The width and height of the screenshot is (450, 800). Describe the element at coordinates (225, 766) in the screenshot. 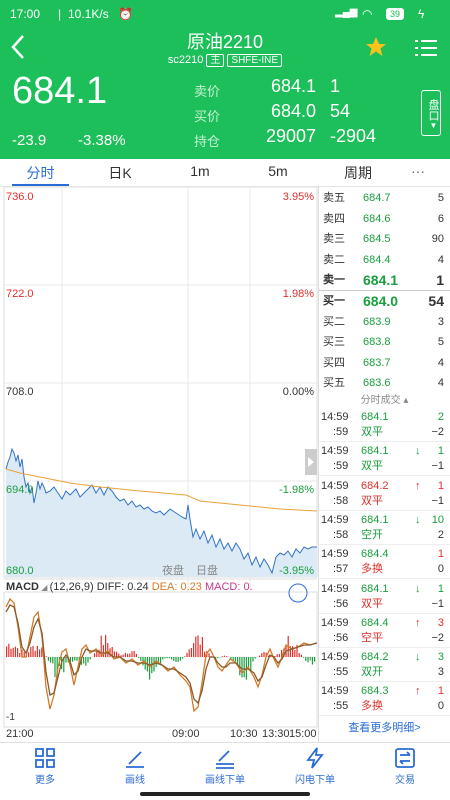

I see `draw-line-order-button: 画线下单` at that location.